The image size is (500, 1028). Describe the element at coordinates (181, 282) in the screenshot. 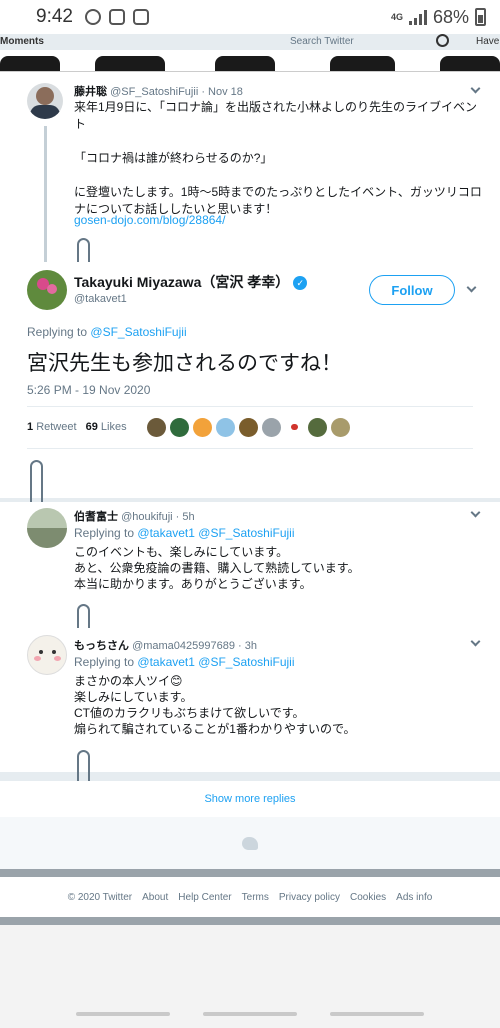

I see `author-name: Takayuki Miyazawa（宮沢 孝幸）` at that location.